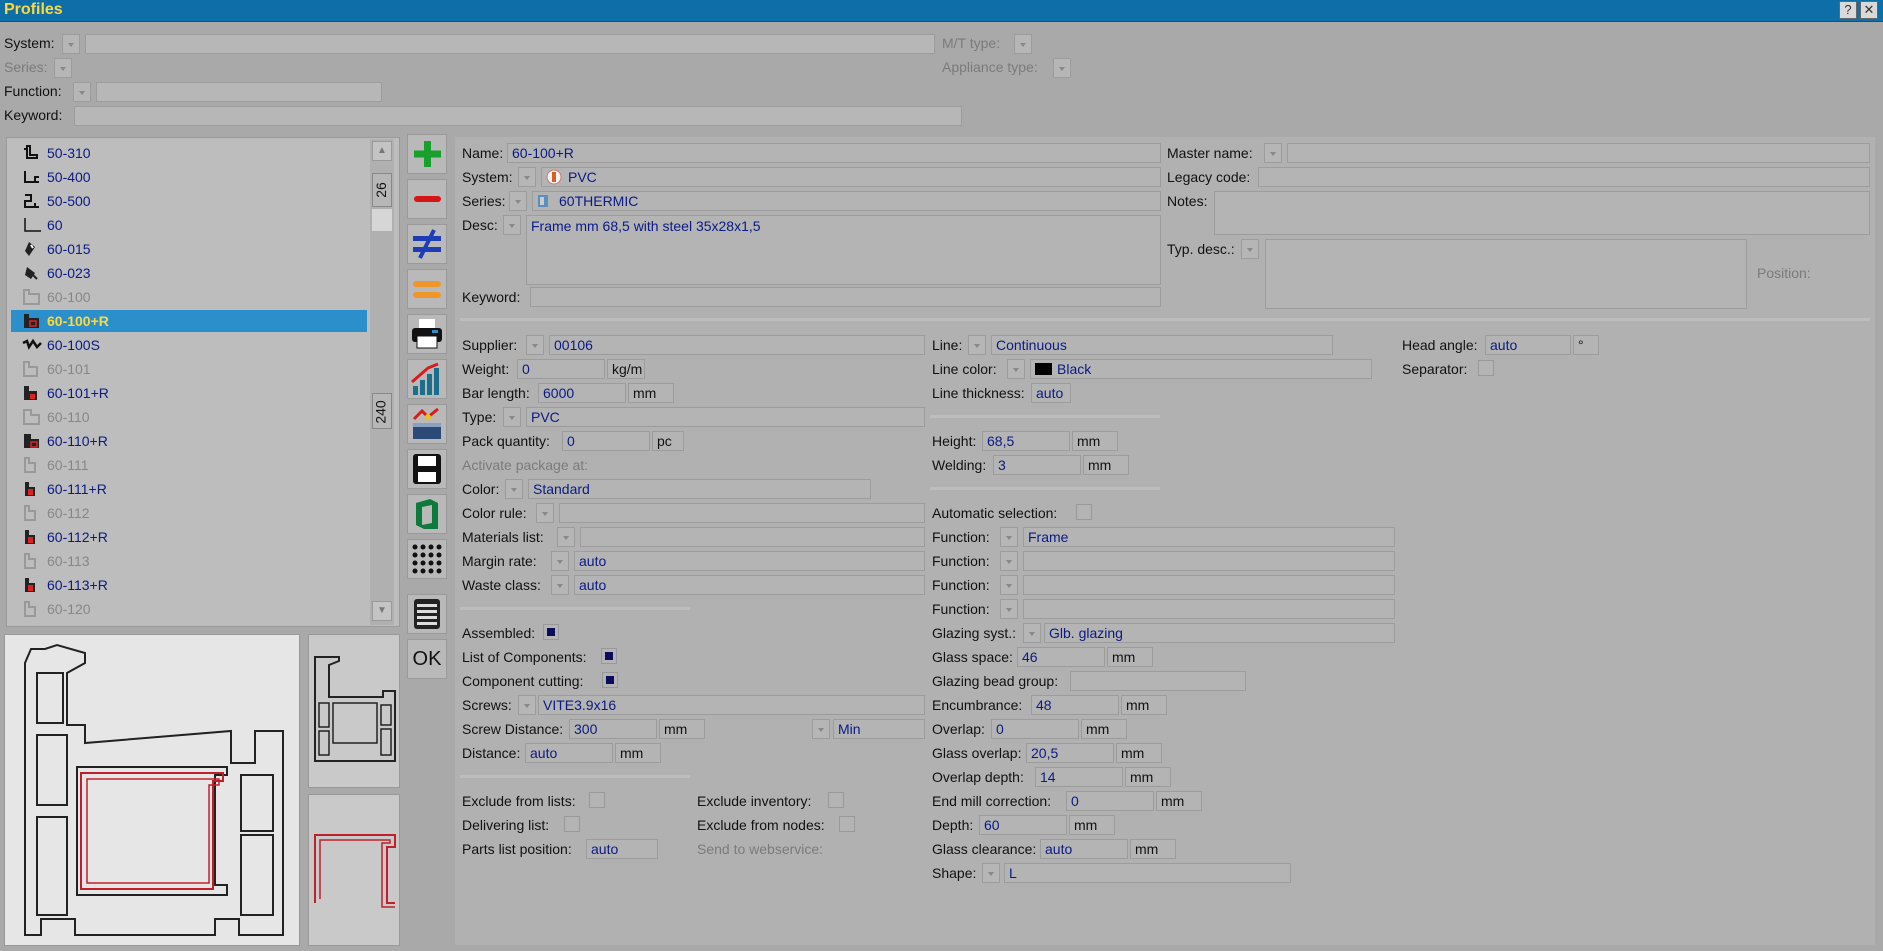  Describe the element at coordinates (189, 153) in the screenshot. I see `list-item: 50-310` at that location.